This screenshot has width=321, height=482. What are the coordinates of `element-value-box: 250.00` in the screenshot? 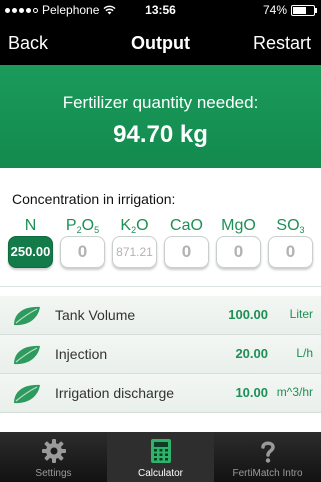 It's located at (30, 252).